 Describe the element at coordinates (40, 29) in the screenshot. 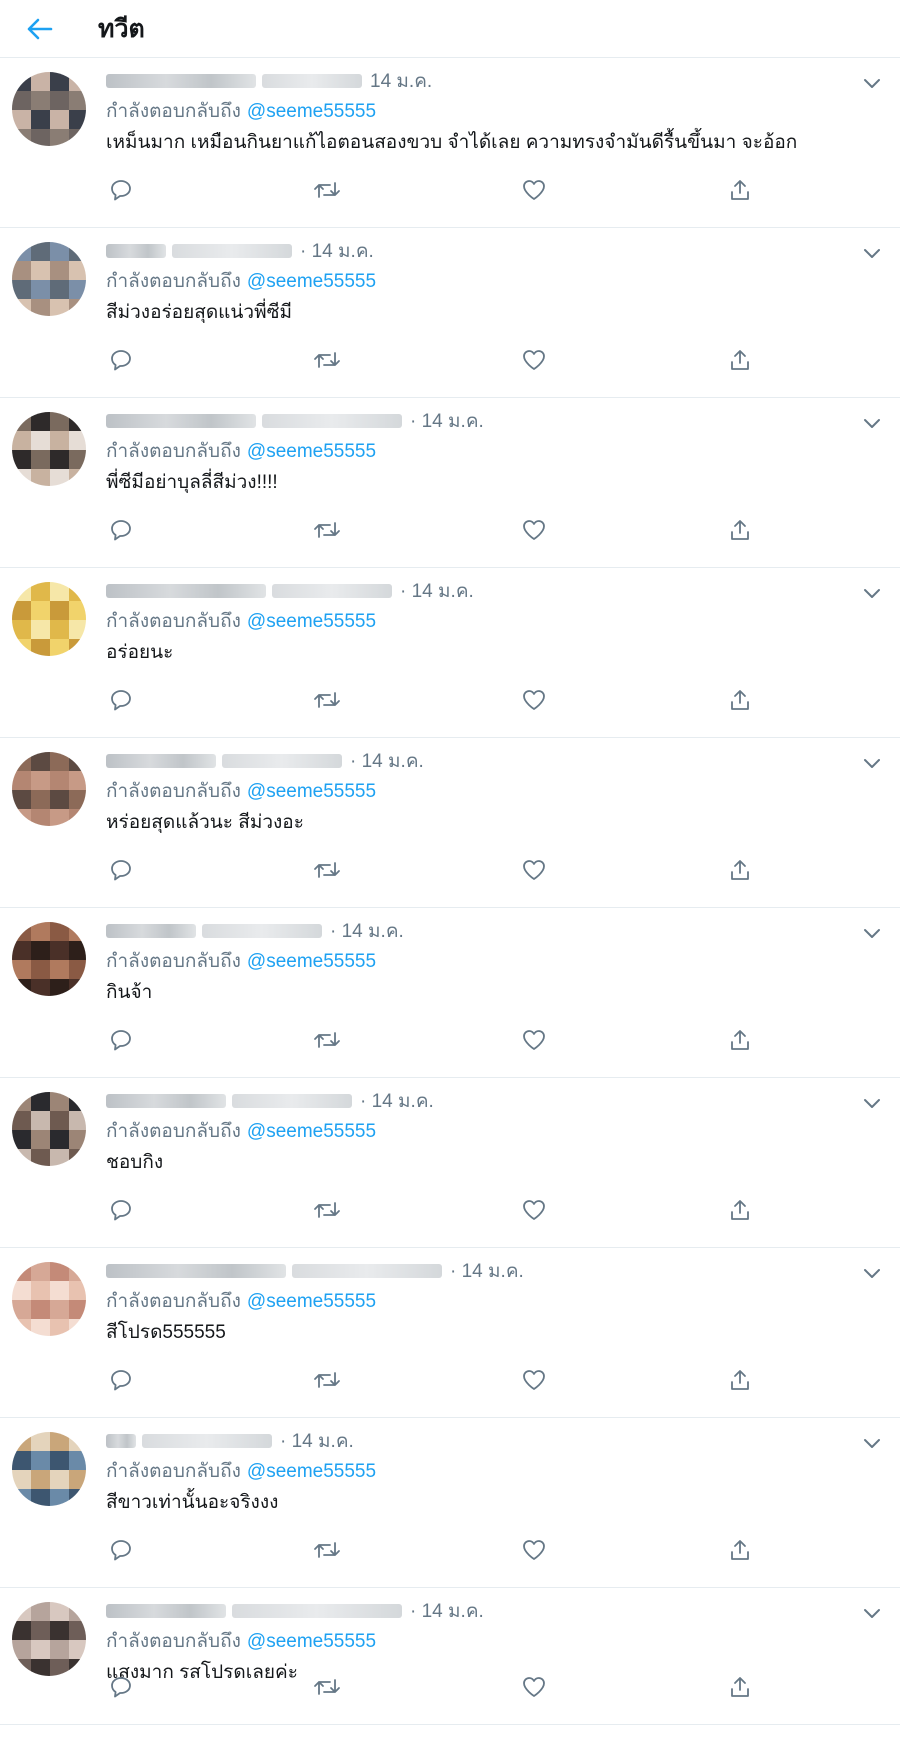

I see `back-button` at that location.